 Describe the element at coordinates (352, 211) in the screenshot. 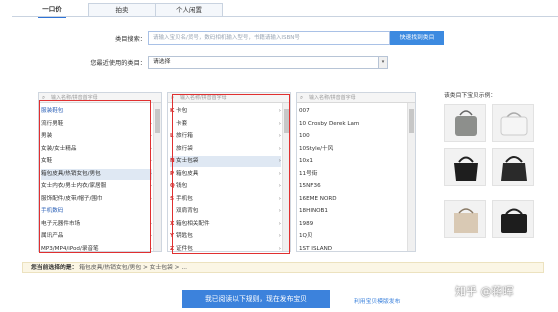

I see `level3-item: 18HINOB1` at that location.